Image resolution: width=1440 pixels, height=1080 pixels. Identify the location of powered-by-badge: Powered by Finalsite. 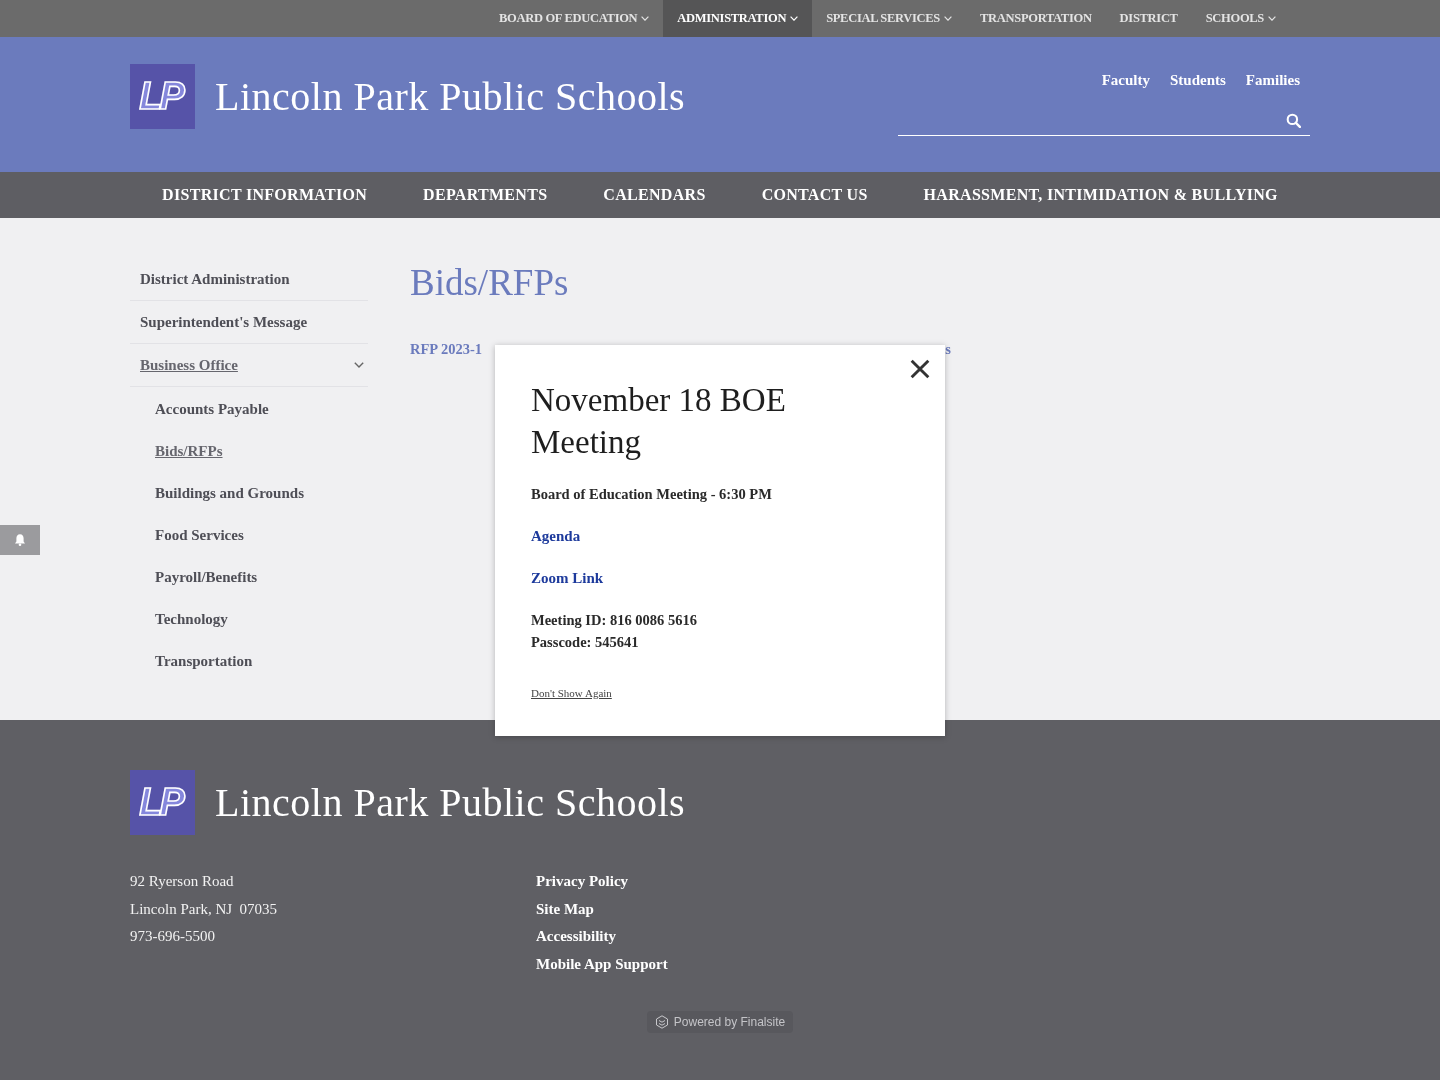
(720, 1022).